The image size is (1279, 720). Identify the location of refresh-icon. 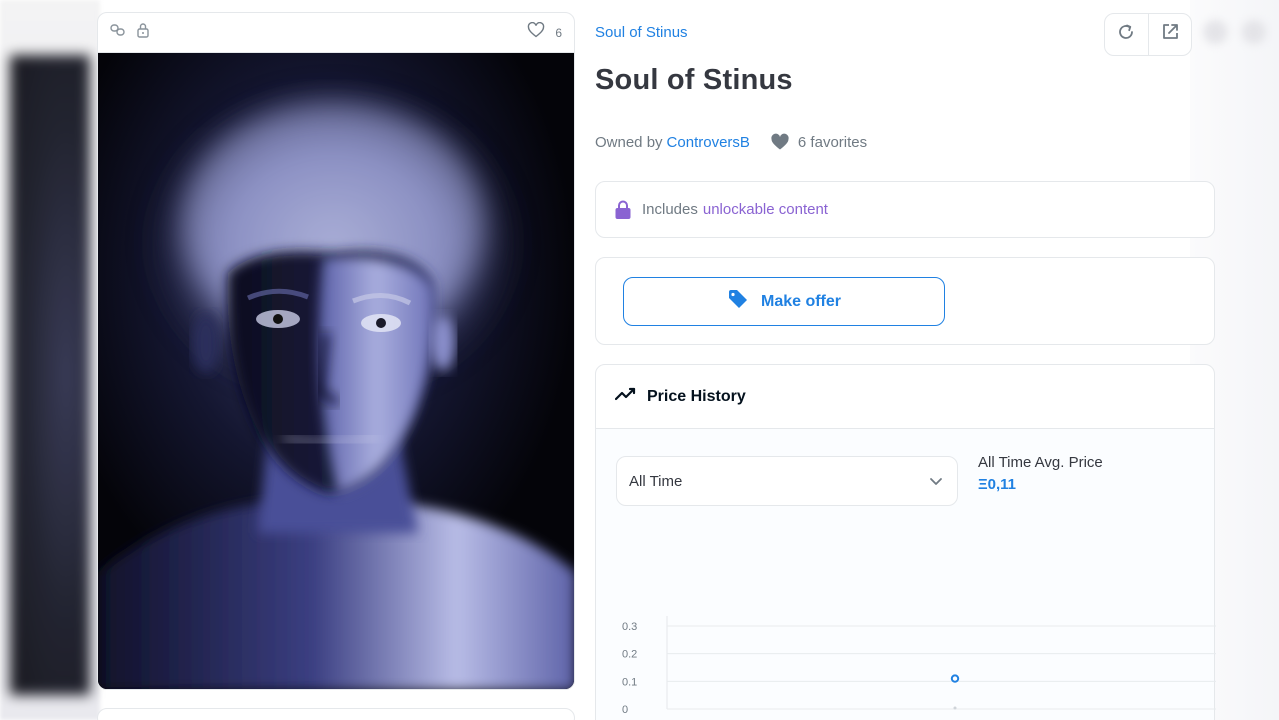
(1126, 34).